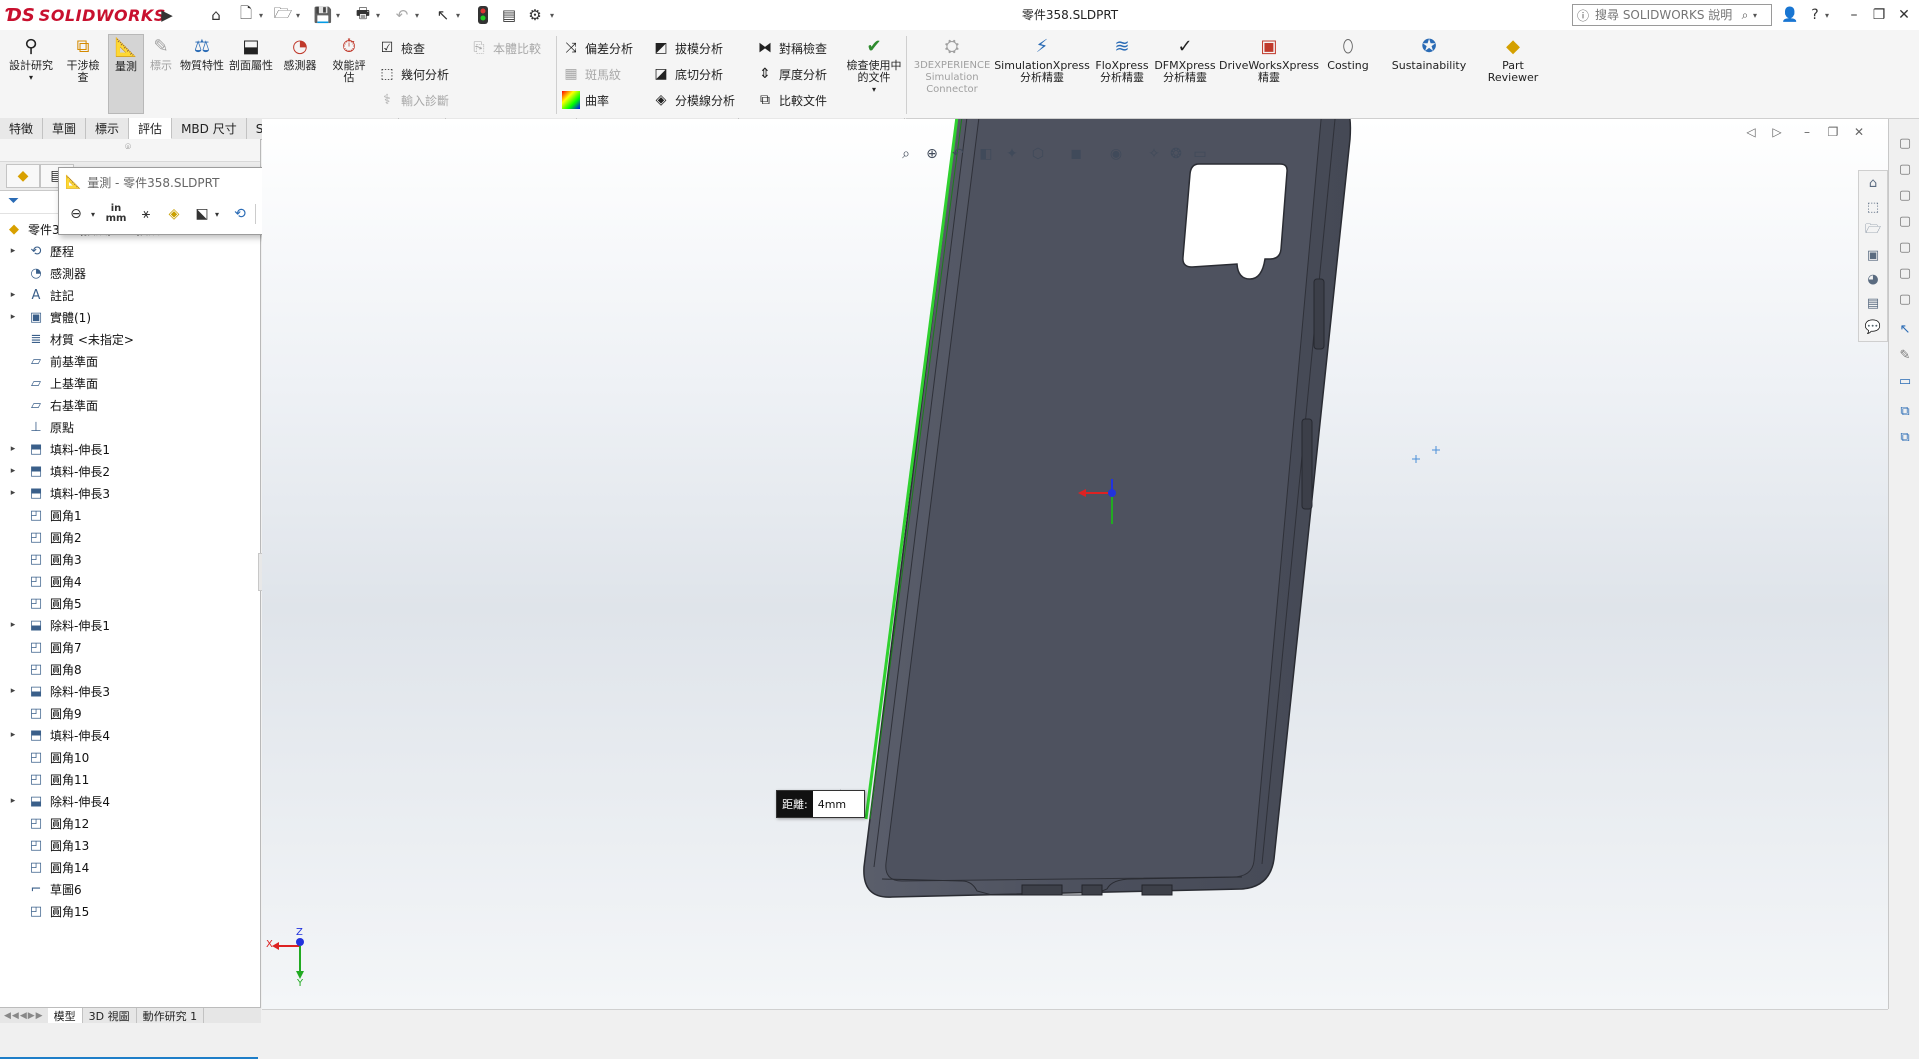  What do you see at coordinates (129, 713) in the screenshot?
I see `tree-item: ◰ 圓角9` at bounding box center [129, 713].